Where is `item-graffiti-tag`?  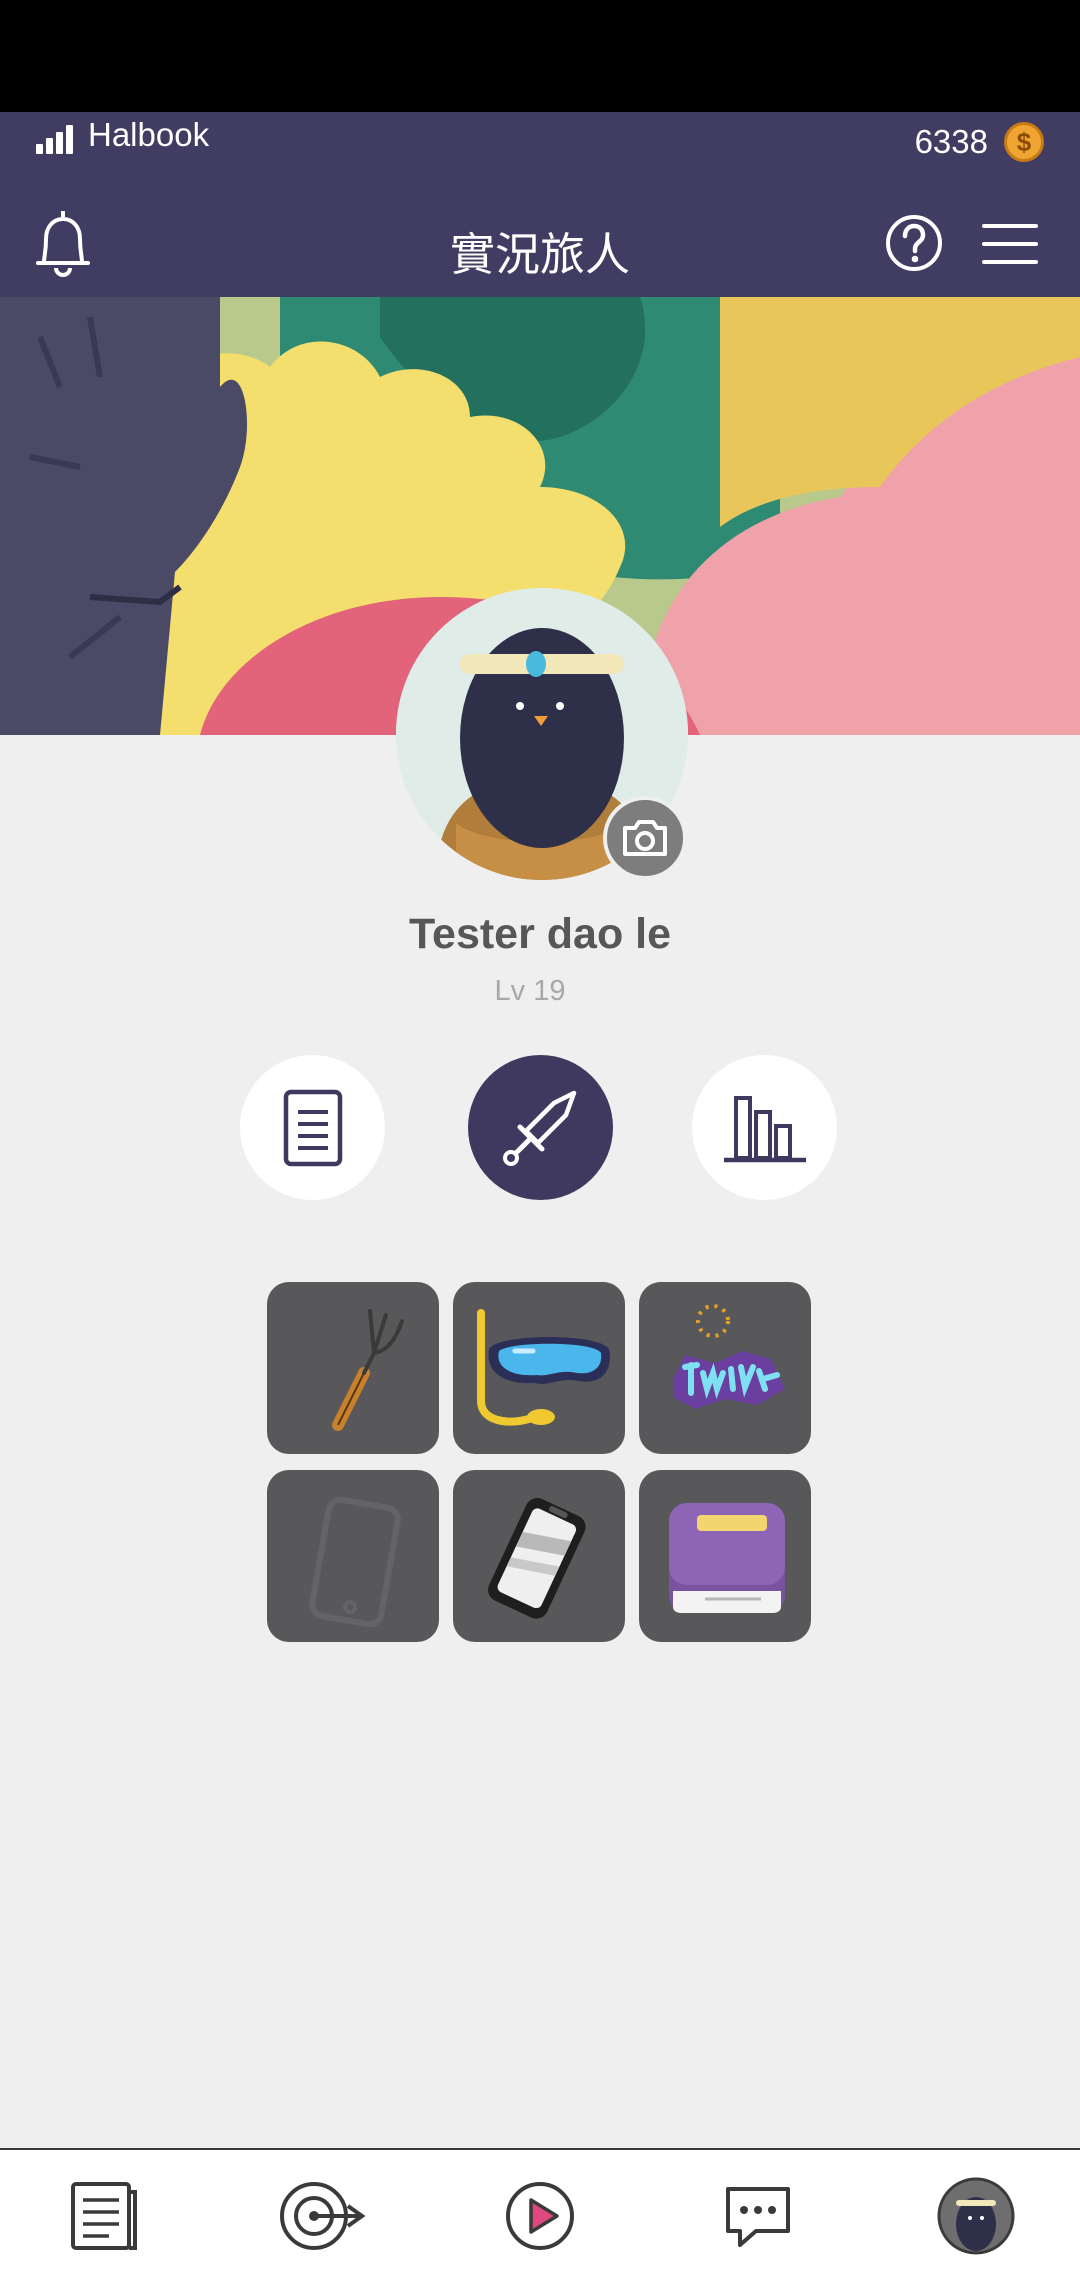
item-graffiti-tag is located at coordinates (725, 1368).